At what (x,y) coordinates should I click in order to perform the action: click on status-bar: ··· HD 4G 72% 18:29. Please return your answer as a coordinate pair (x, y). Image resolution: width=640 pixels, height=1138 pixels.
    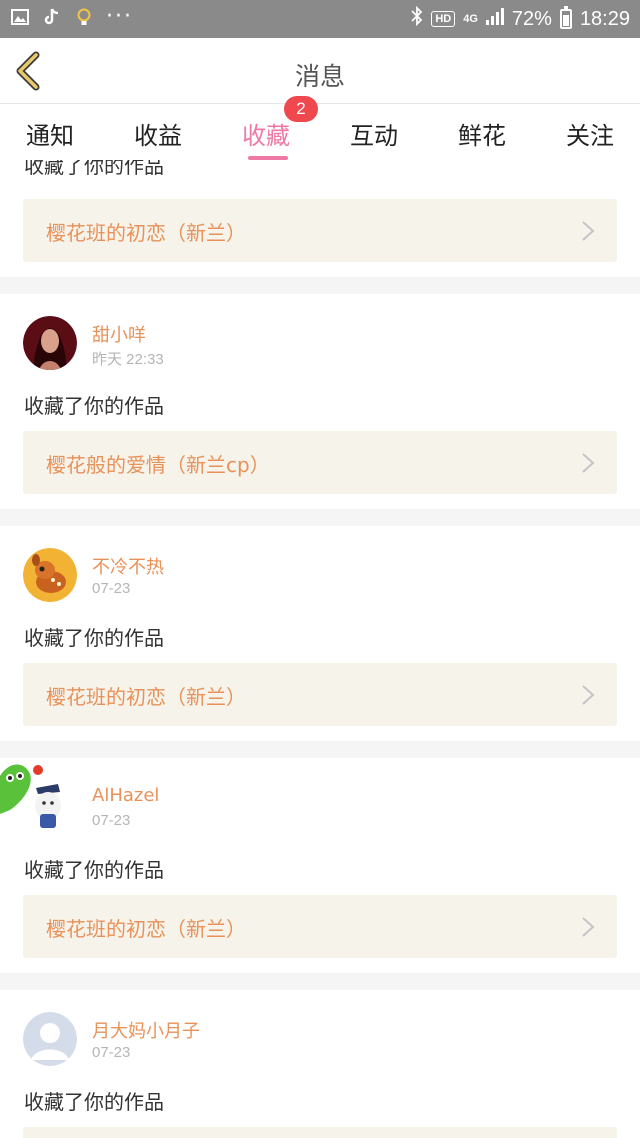
    Looking at the image, I should click on (320, 19).